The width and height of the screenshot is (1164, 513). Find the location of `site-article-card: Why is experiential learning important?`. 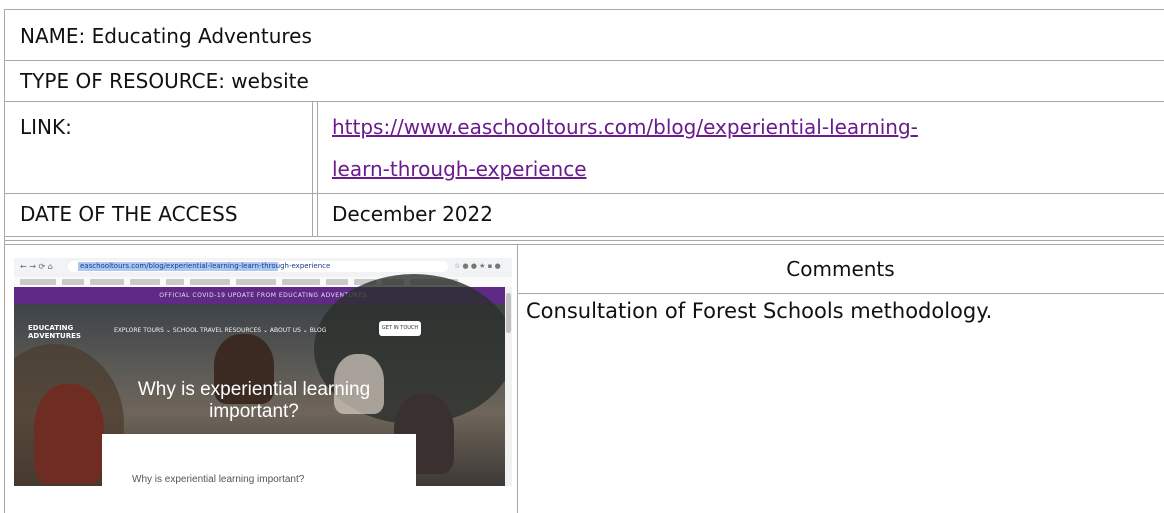

site-article-card: Why is experiential learning important? is located at coordinates (259, 460).